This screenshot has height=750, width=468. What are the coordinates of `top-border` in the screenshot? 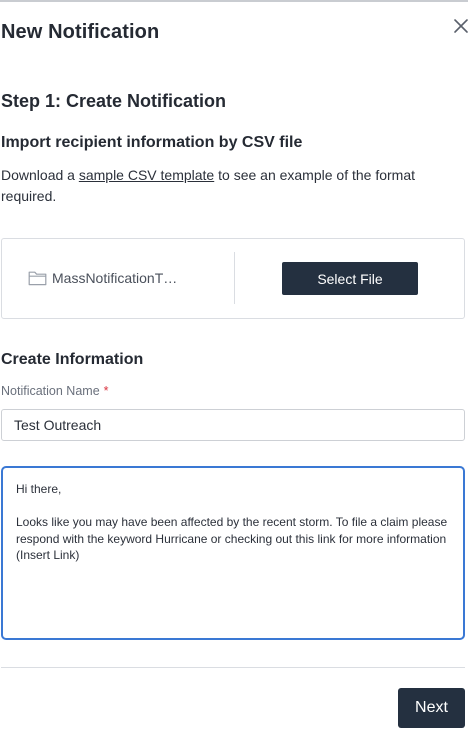 It's located at (234, 1).